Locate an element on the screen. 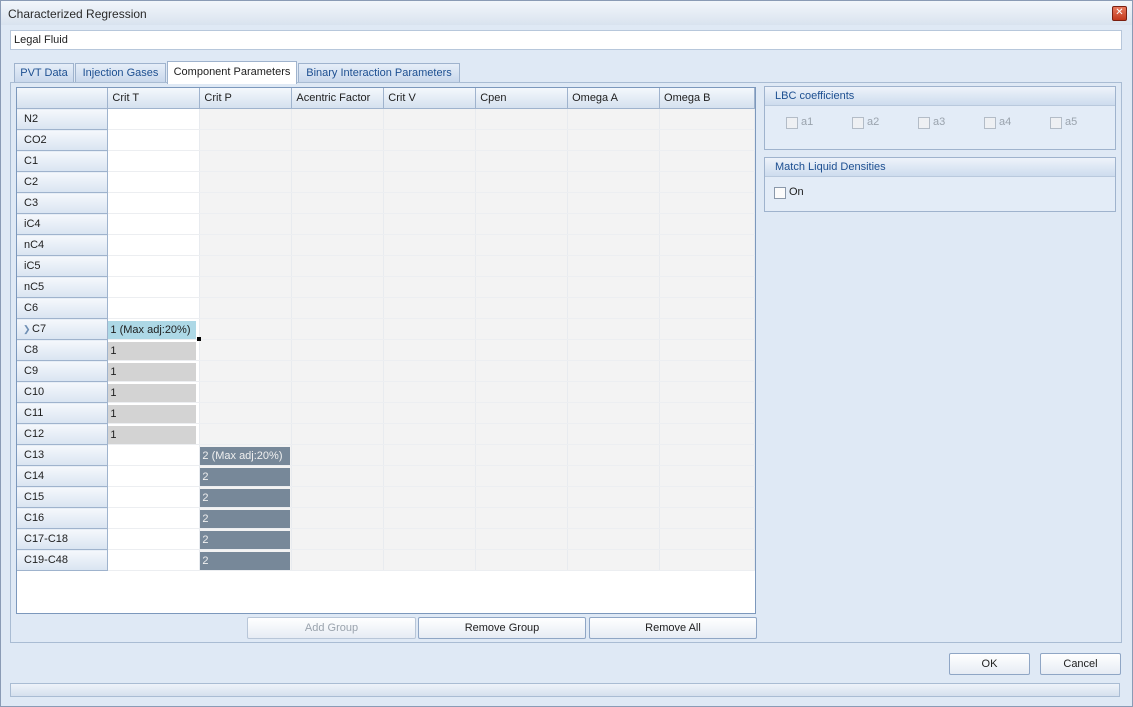 Image resolution: width=1133 pixels, height=707 pixels. row-header: C17-C18 is located at coordinates (63, 539).